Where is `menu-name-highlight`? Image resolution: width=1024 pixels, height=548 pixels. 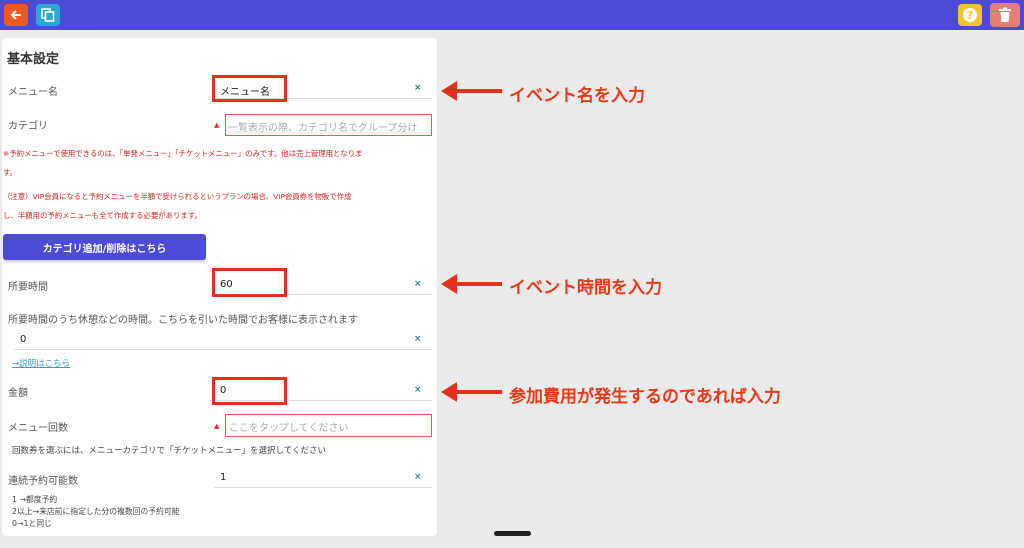
menu-name-highlight is located at coordinates (249, 88).